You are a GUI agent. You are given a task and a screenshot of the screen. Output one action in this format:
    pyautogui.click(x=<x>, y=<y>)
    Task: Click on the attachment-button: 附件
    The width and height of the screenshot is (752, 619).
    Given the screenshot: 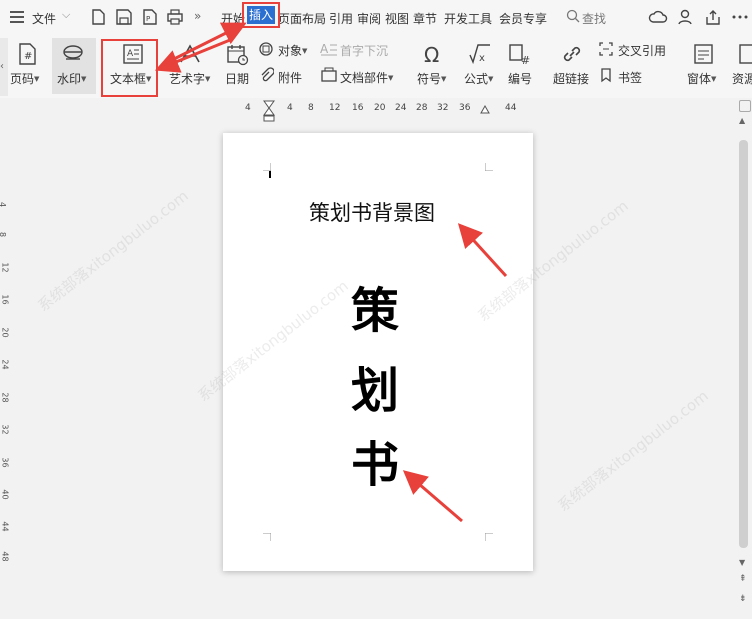 What is the action you would take?
    pyautogui.click(x=290, y=77)
    